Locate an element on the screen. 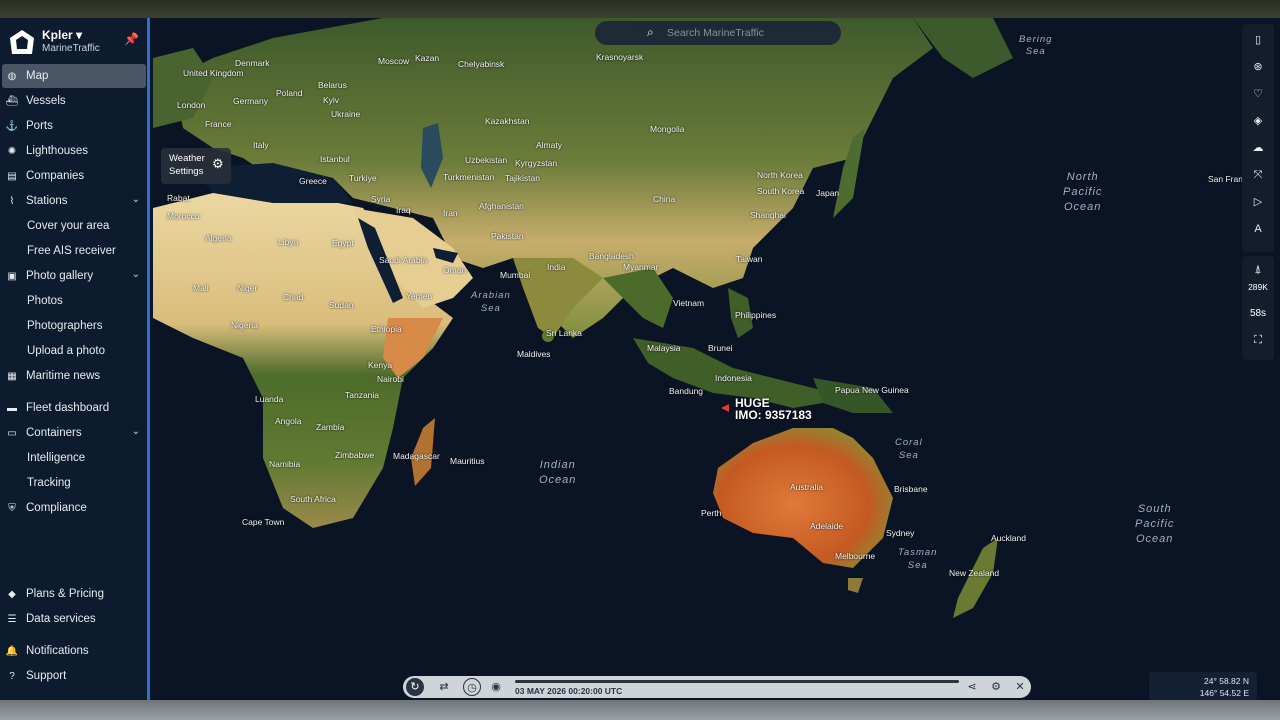 The height and width of the screenshot is (720, 1280). close-icon: ✕ is located at coordinates (1020, 687).